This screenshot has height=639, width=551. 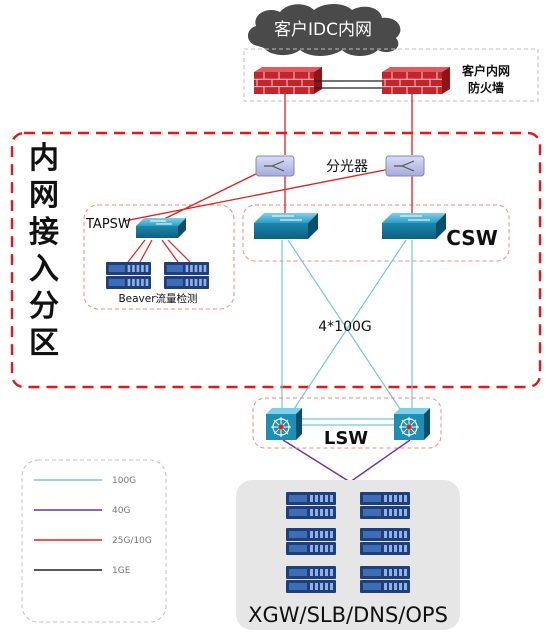 I want to click on csw-label: CSW, so click(x=472, y=238).